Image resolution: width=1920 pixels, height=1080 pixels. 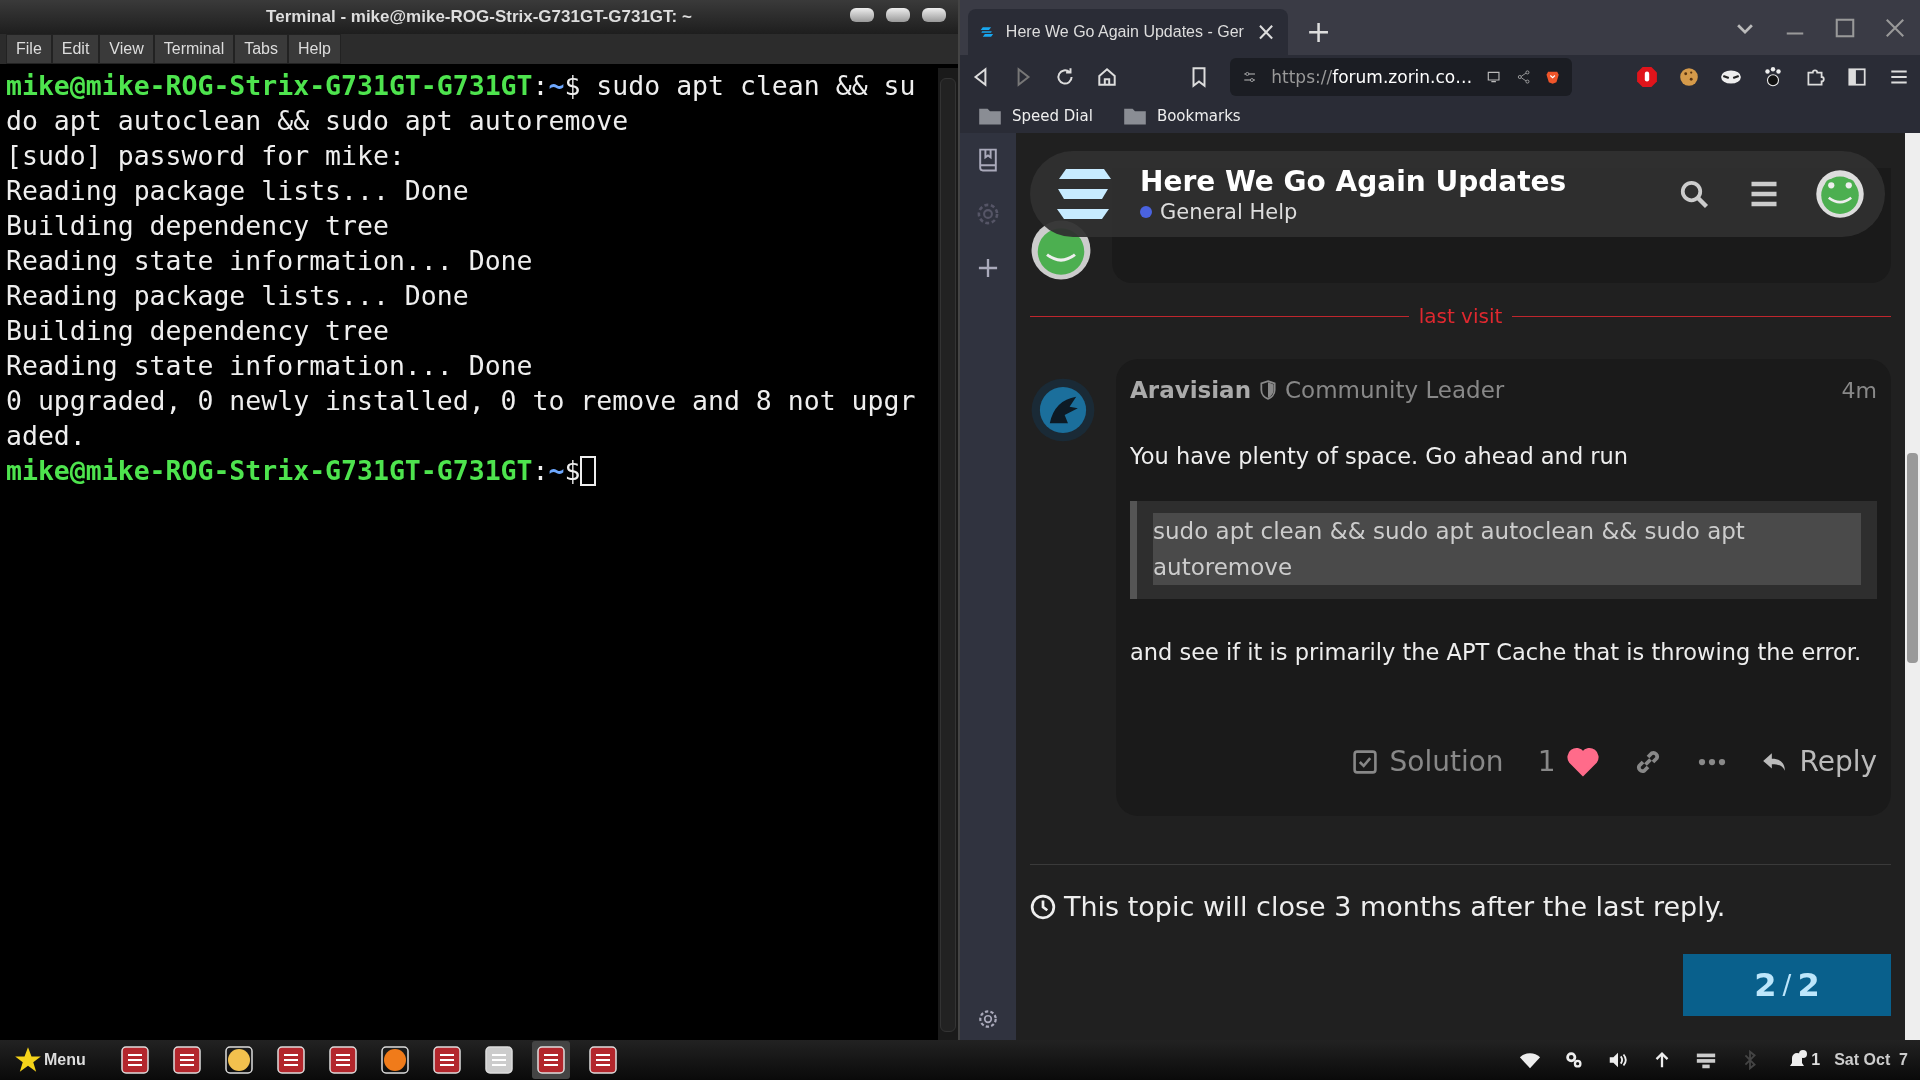 I want to click on shield-icon, so click(x=1268, y=390).